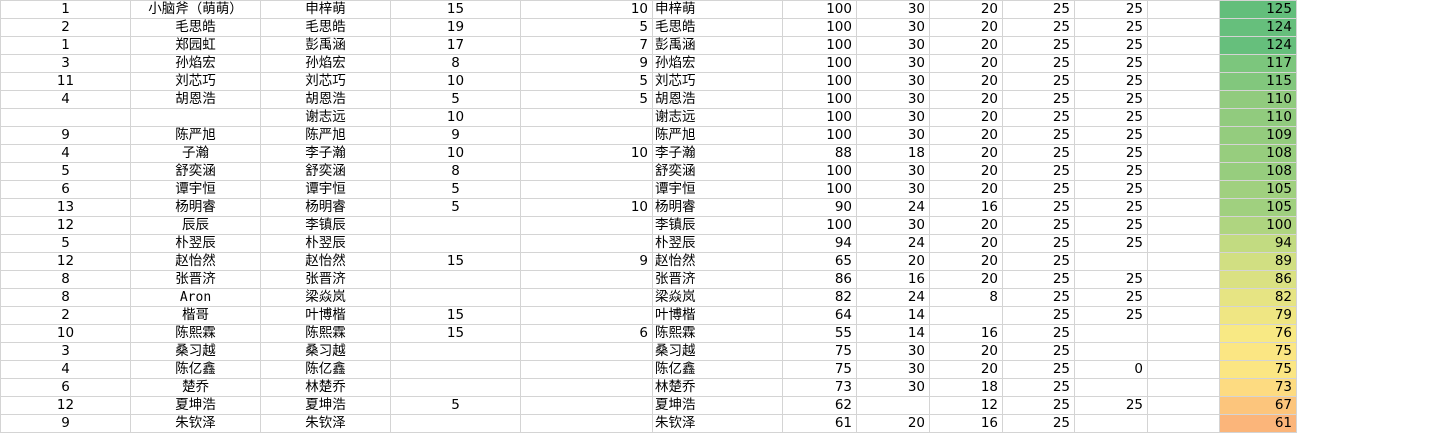  Describe the element at coordinates (966, 207) in the screenshot. I see `col-i-cell: 16` at that location.